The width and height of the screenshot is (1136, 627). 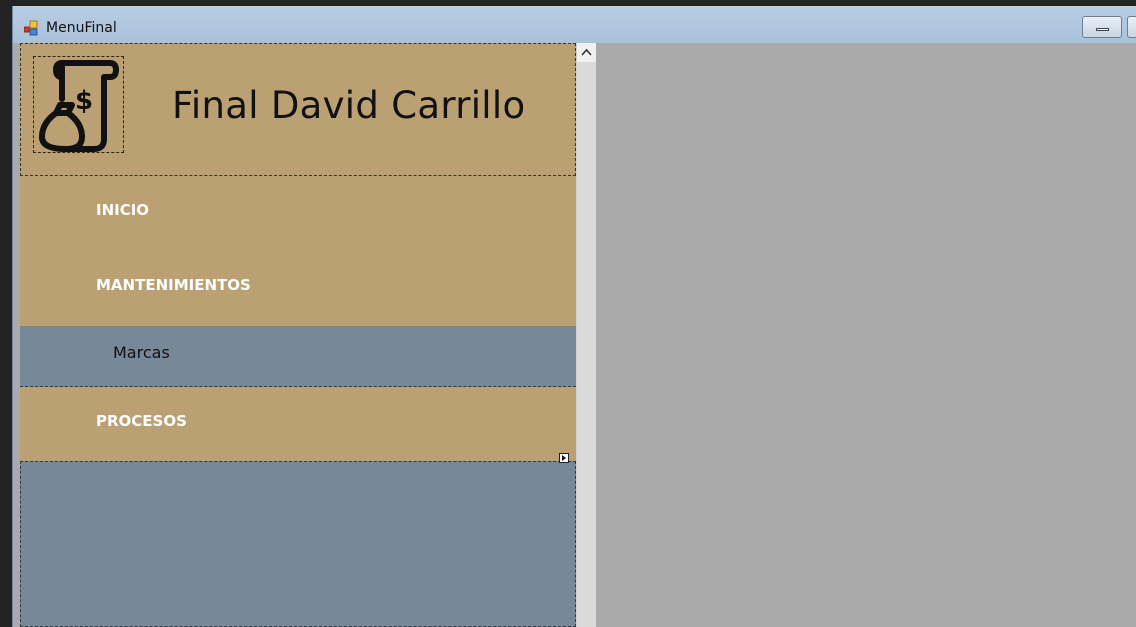 I want to click on scroll-money-bag-icon: $, so click(x=79, y=106).